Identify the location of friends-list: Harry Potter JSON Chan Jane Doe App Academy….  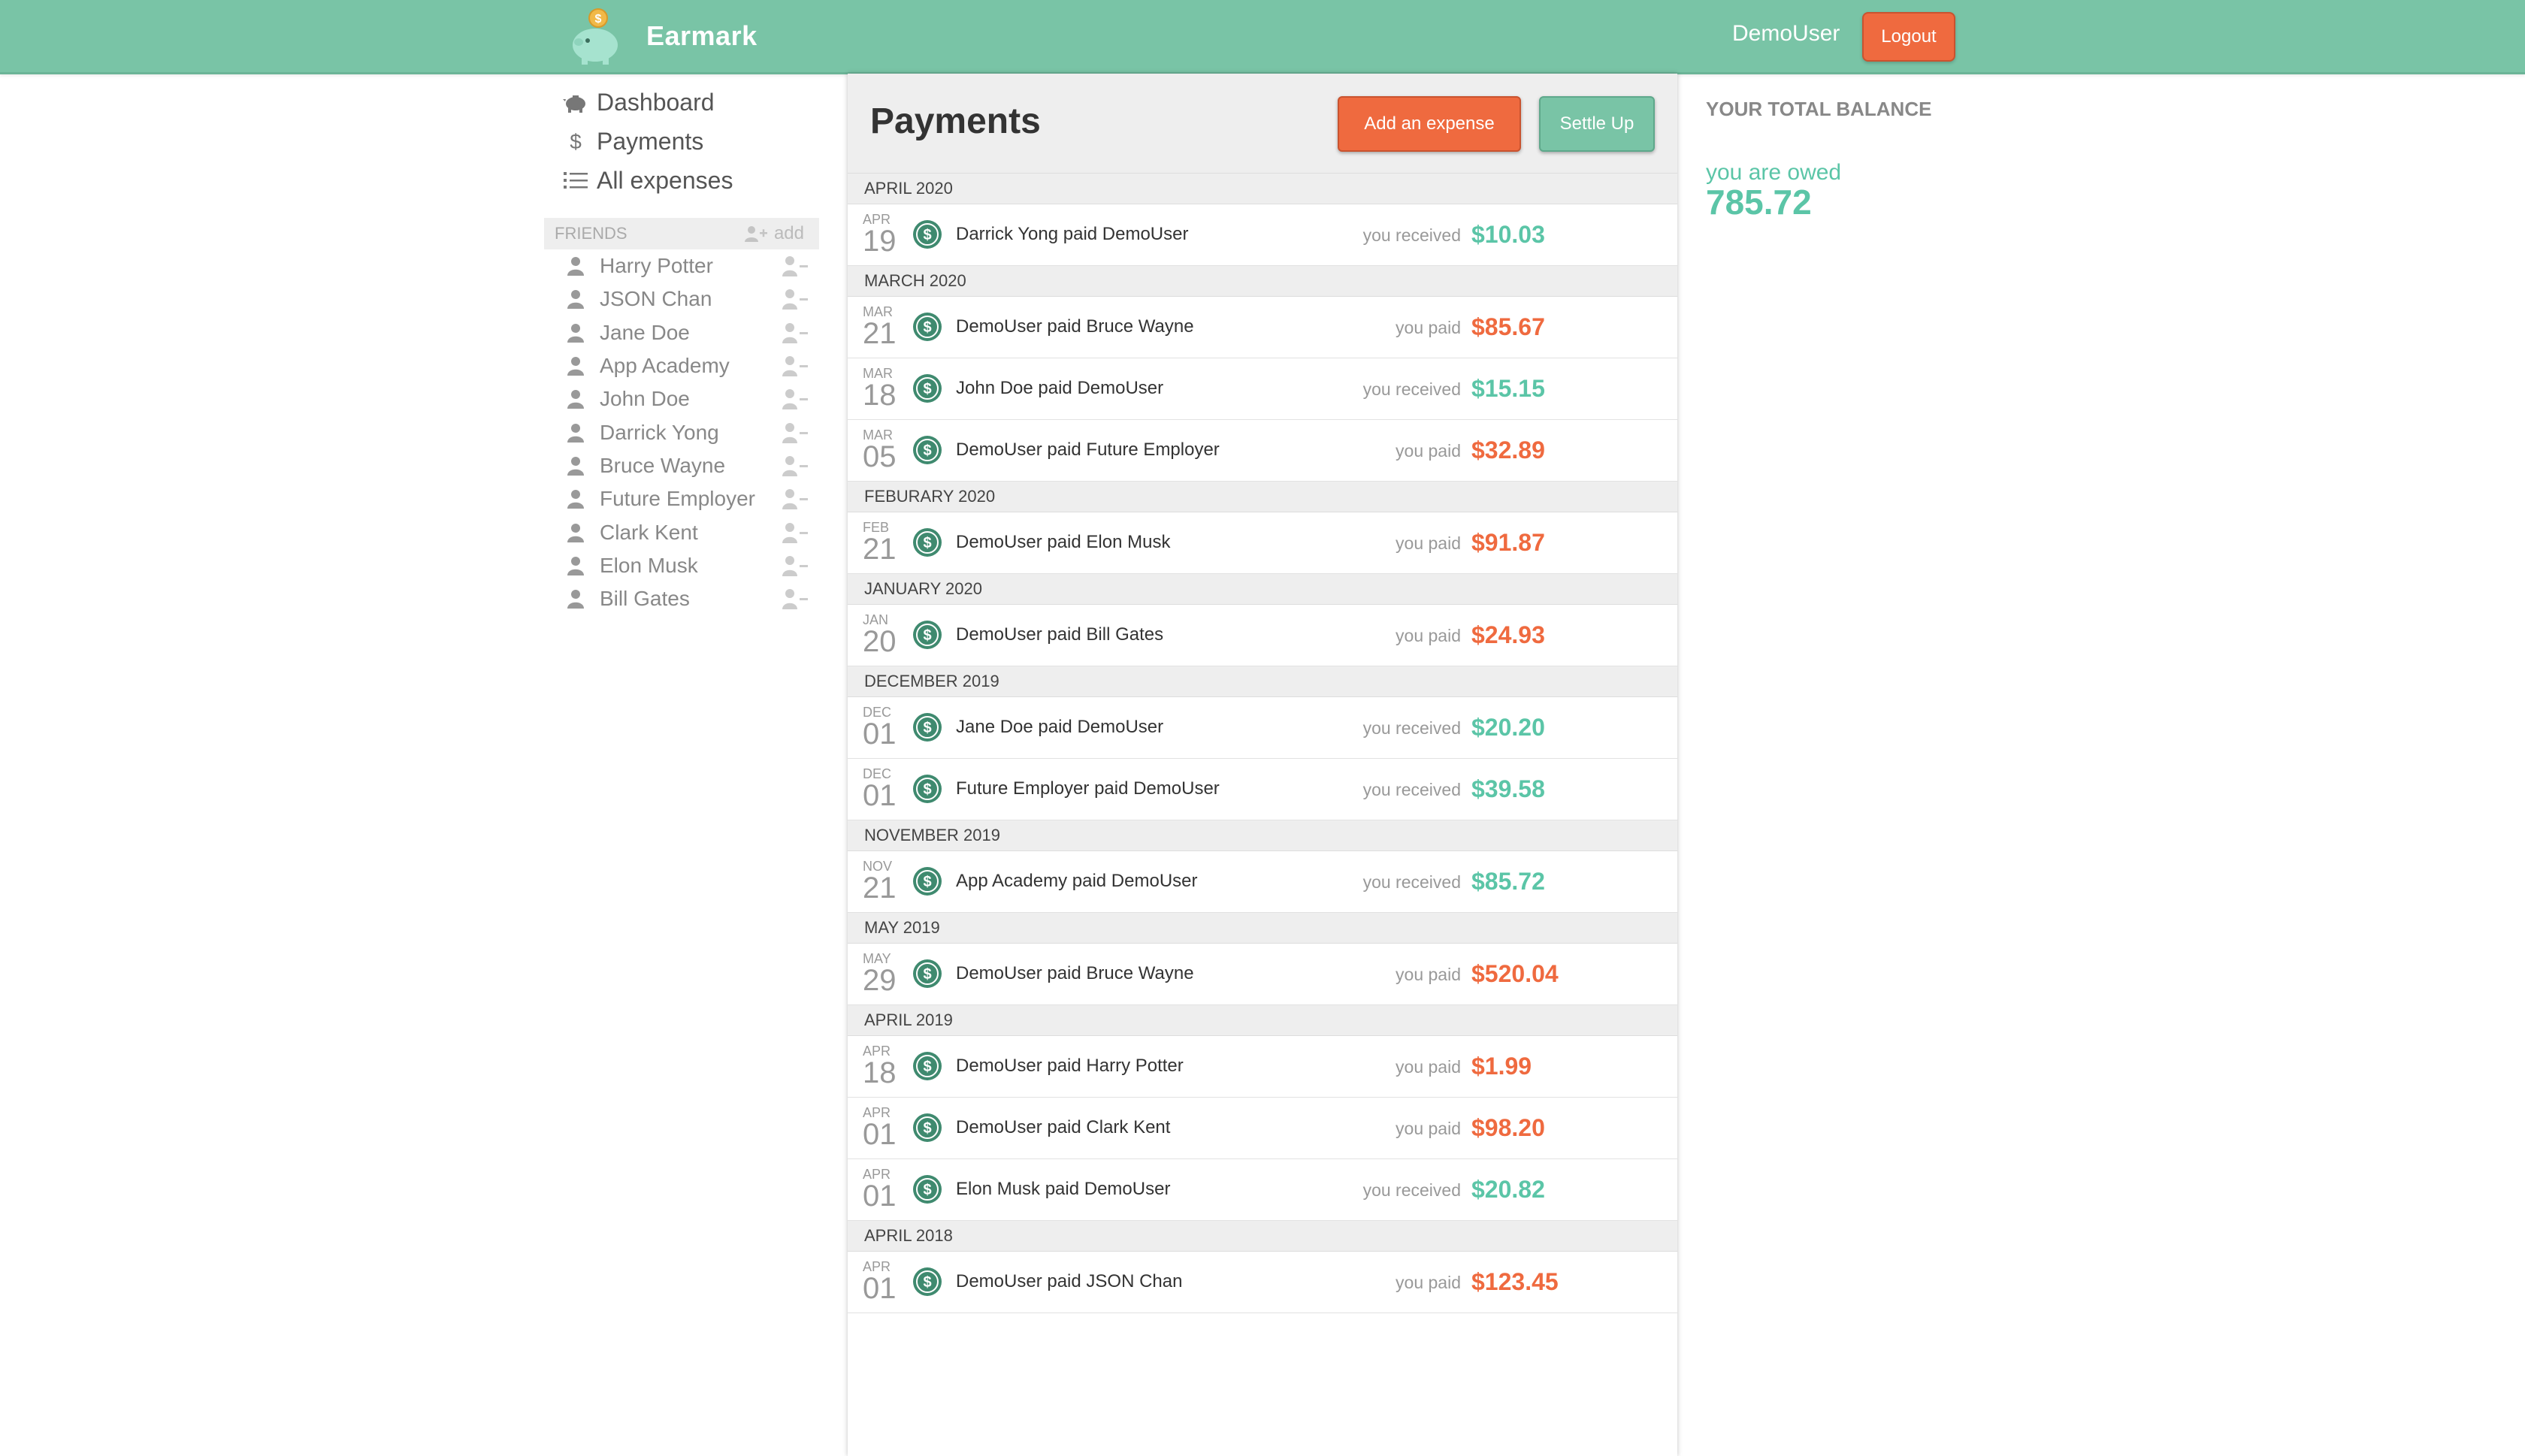
(681, 432).